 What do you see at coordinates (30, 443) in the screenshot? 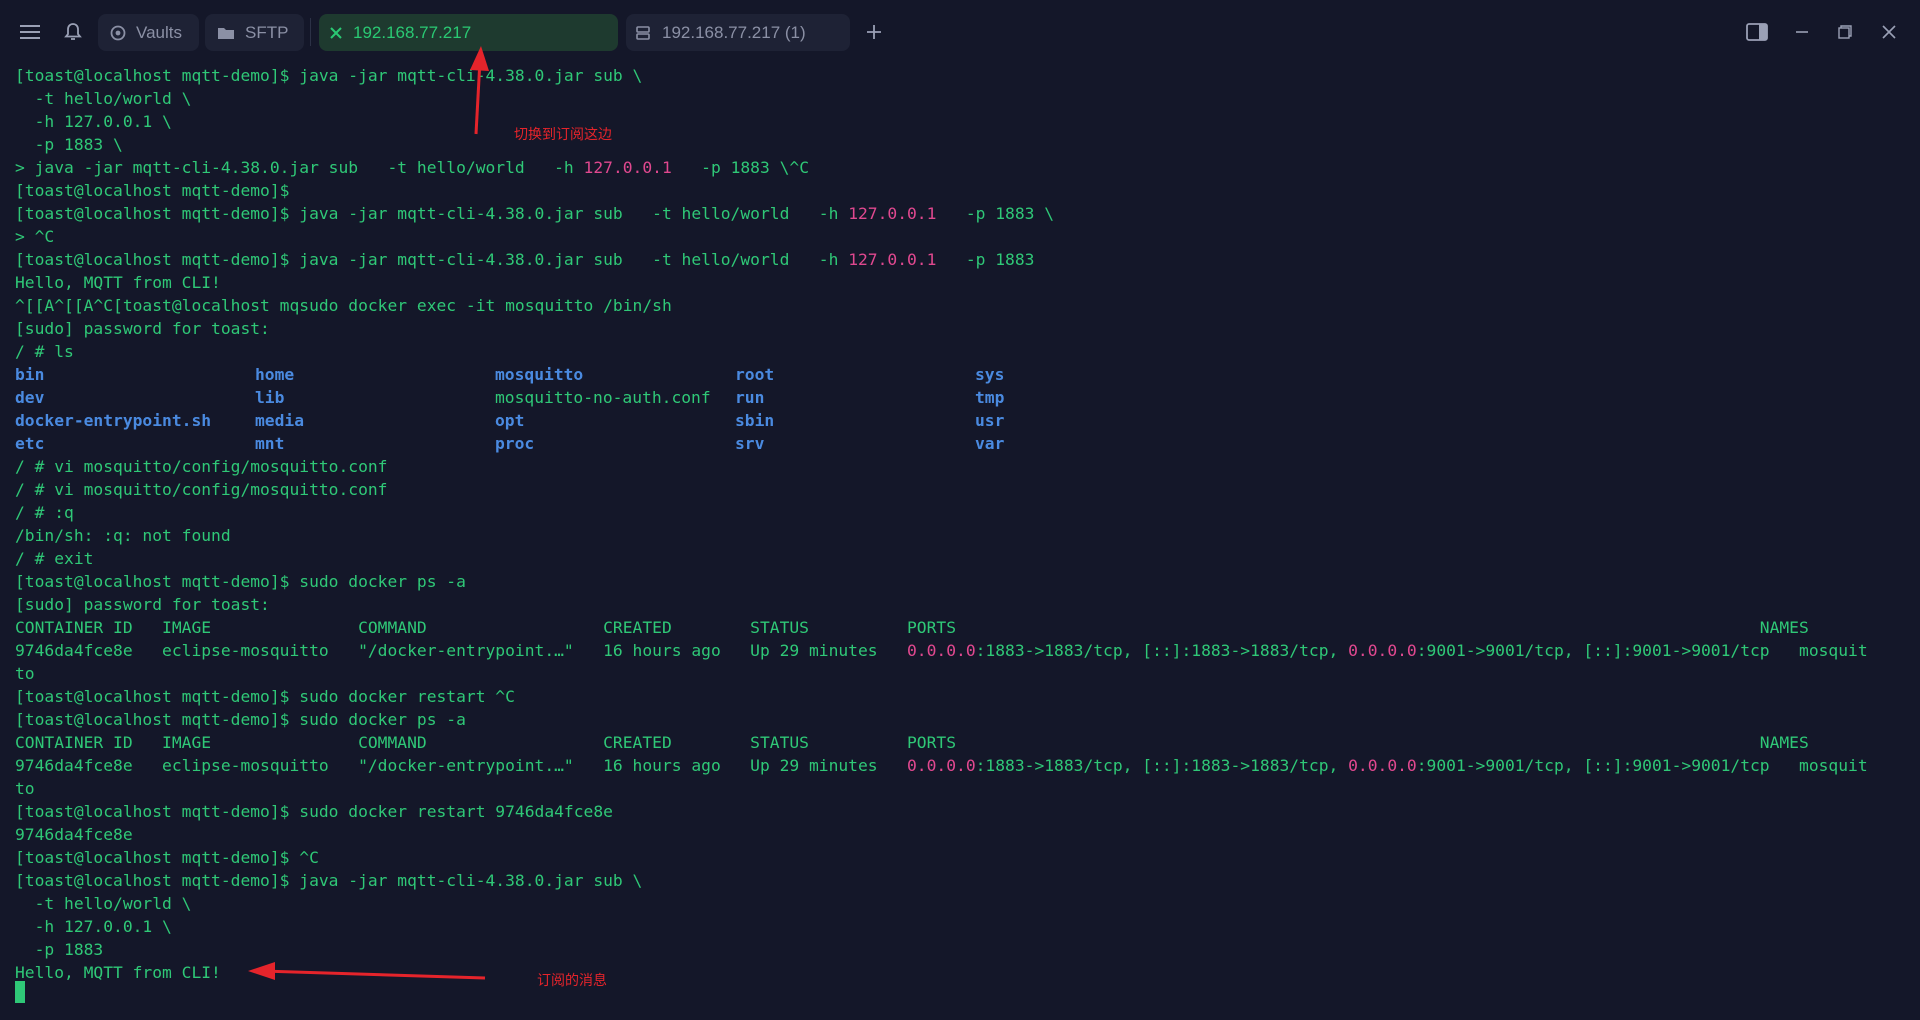
I see `ls-entry: etc` at bounding box center [30, 443].